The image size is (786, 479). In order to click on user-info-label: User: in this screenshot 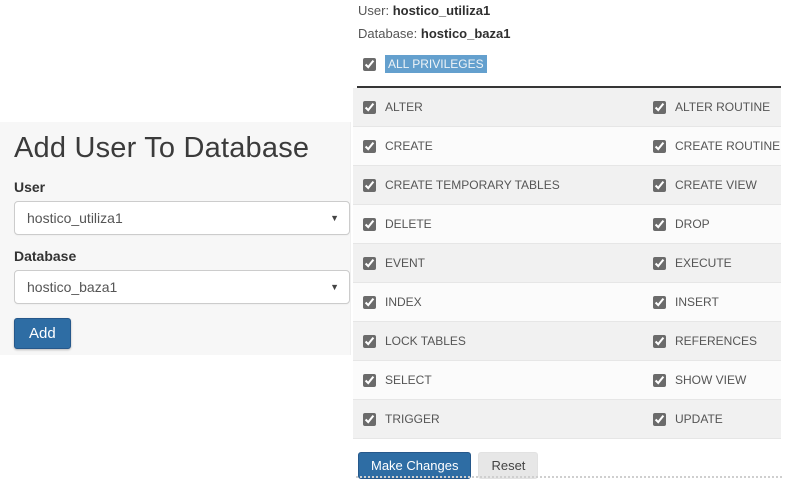, I will do `click(374, 10)`.